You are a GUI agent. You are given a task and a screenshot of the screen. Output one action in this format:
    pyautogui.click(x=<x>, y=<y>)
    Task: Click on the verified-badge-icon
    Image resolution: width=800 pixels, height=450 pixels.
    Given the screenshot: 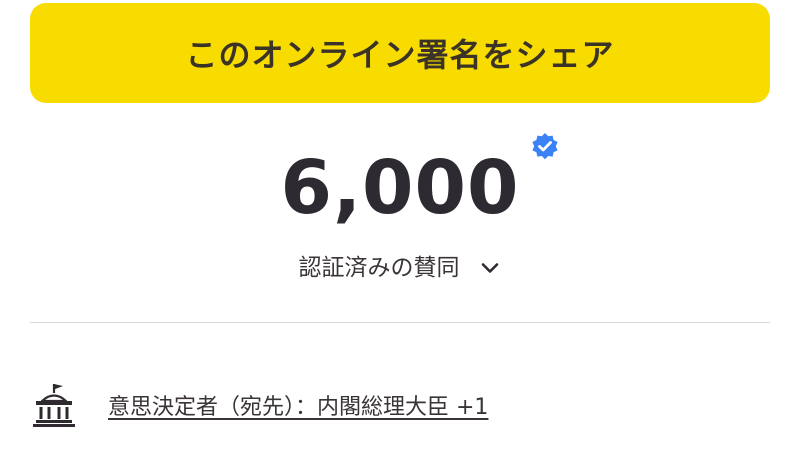 What is the action you would take?
    pyautogui.click(x=544, y=146)
    